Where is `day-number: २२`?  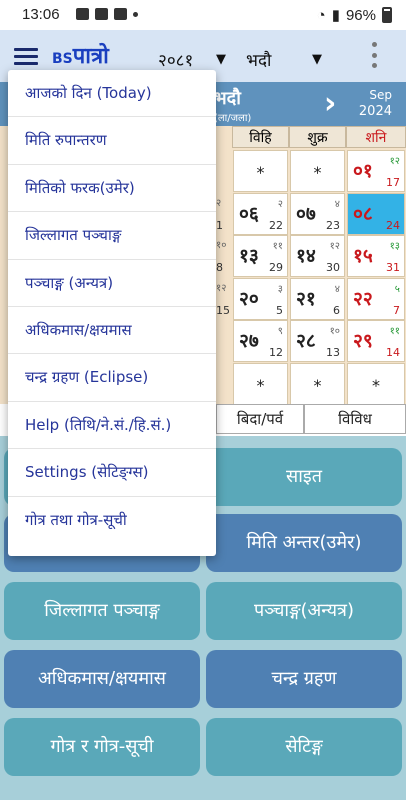 day-number: २२ is located at coordinates (363, 298).